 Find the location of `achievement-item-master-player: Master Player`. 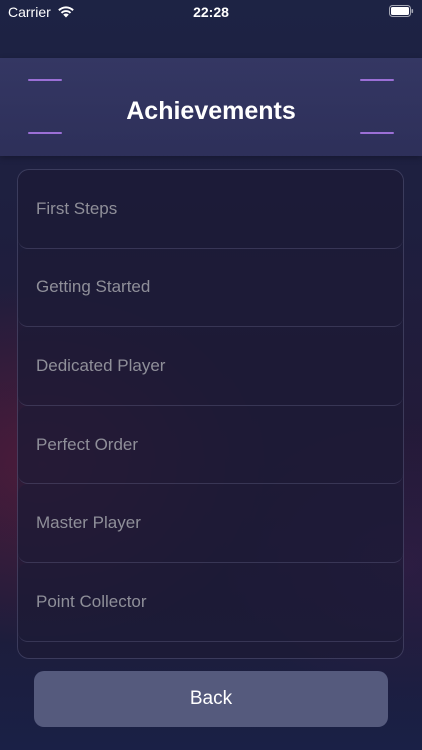

achievement-item-master-player: Master Player is located at coordinates (210, 523).